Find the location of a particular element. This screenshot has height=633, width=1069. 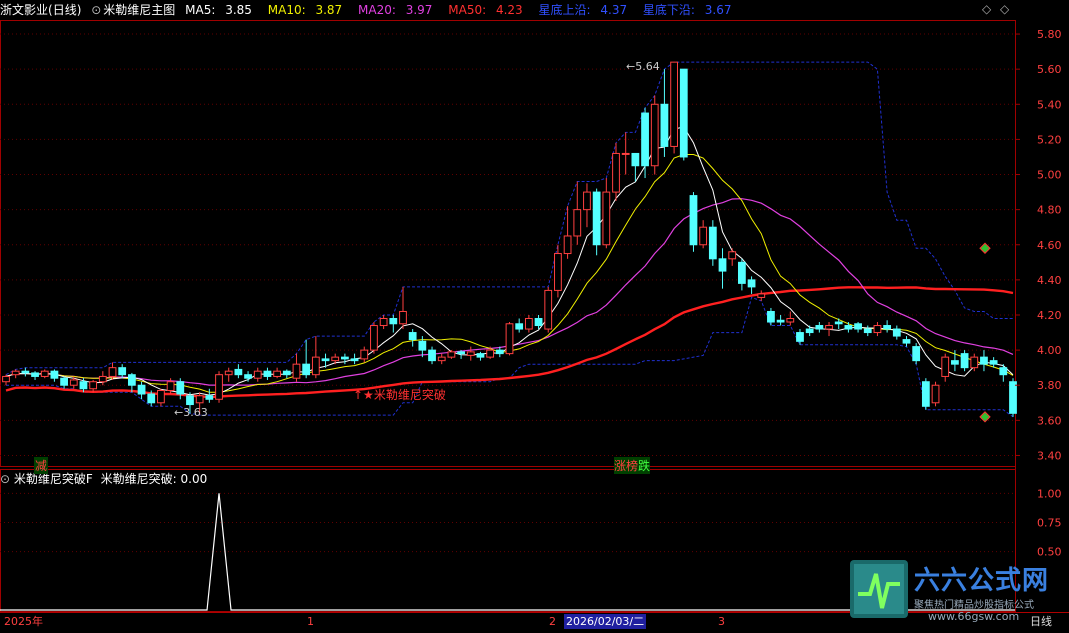

time-label-year: 2025年 is located at coordinates (23, 621).